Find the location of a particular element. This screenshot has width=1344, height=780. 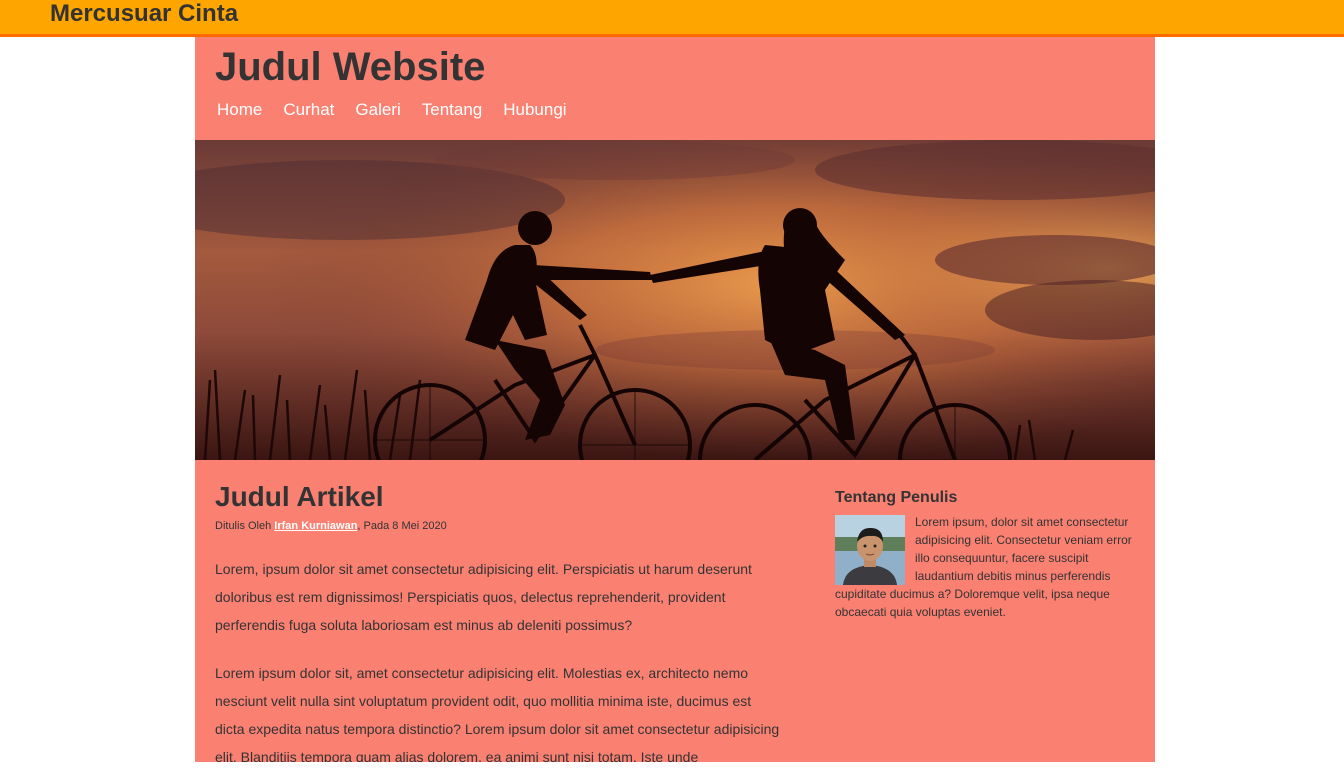

article-title: Judul Artikel is located at coordinates (299, 496).